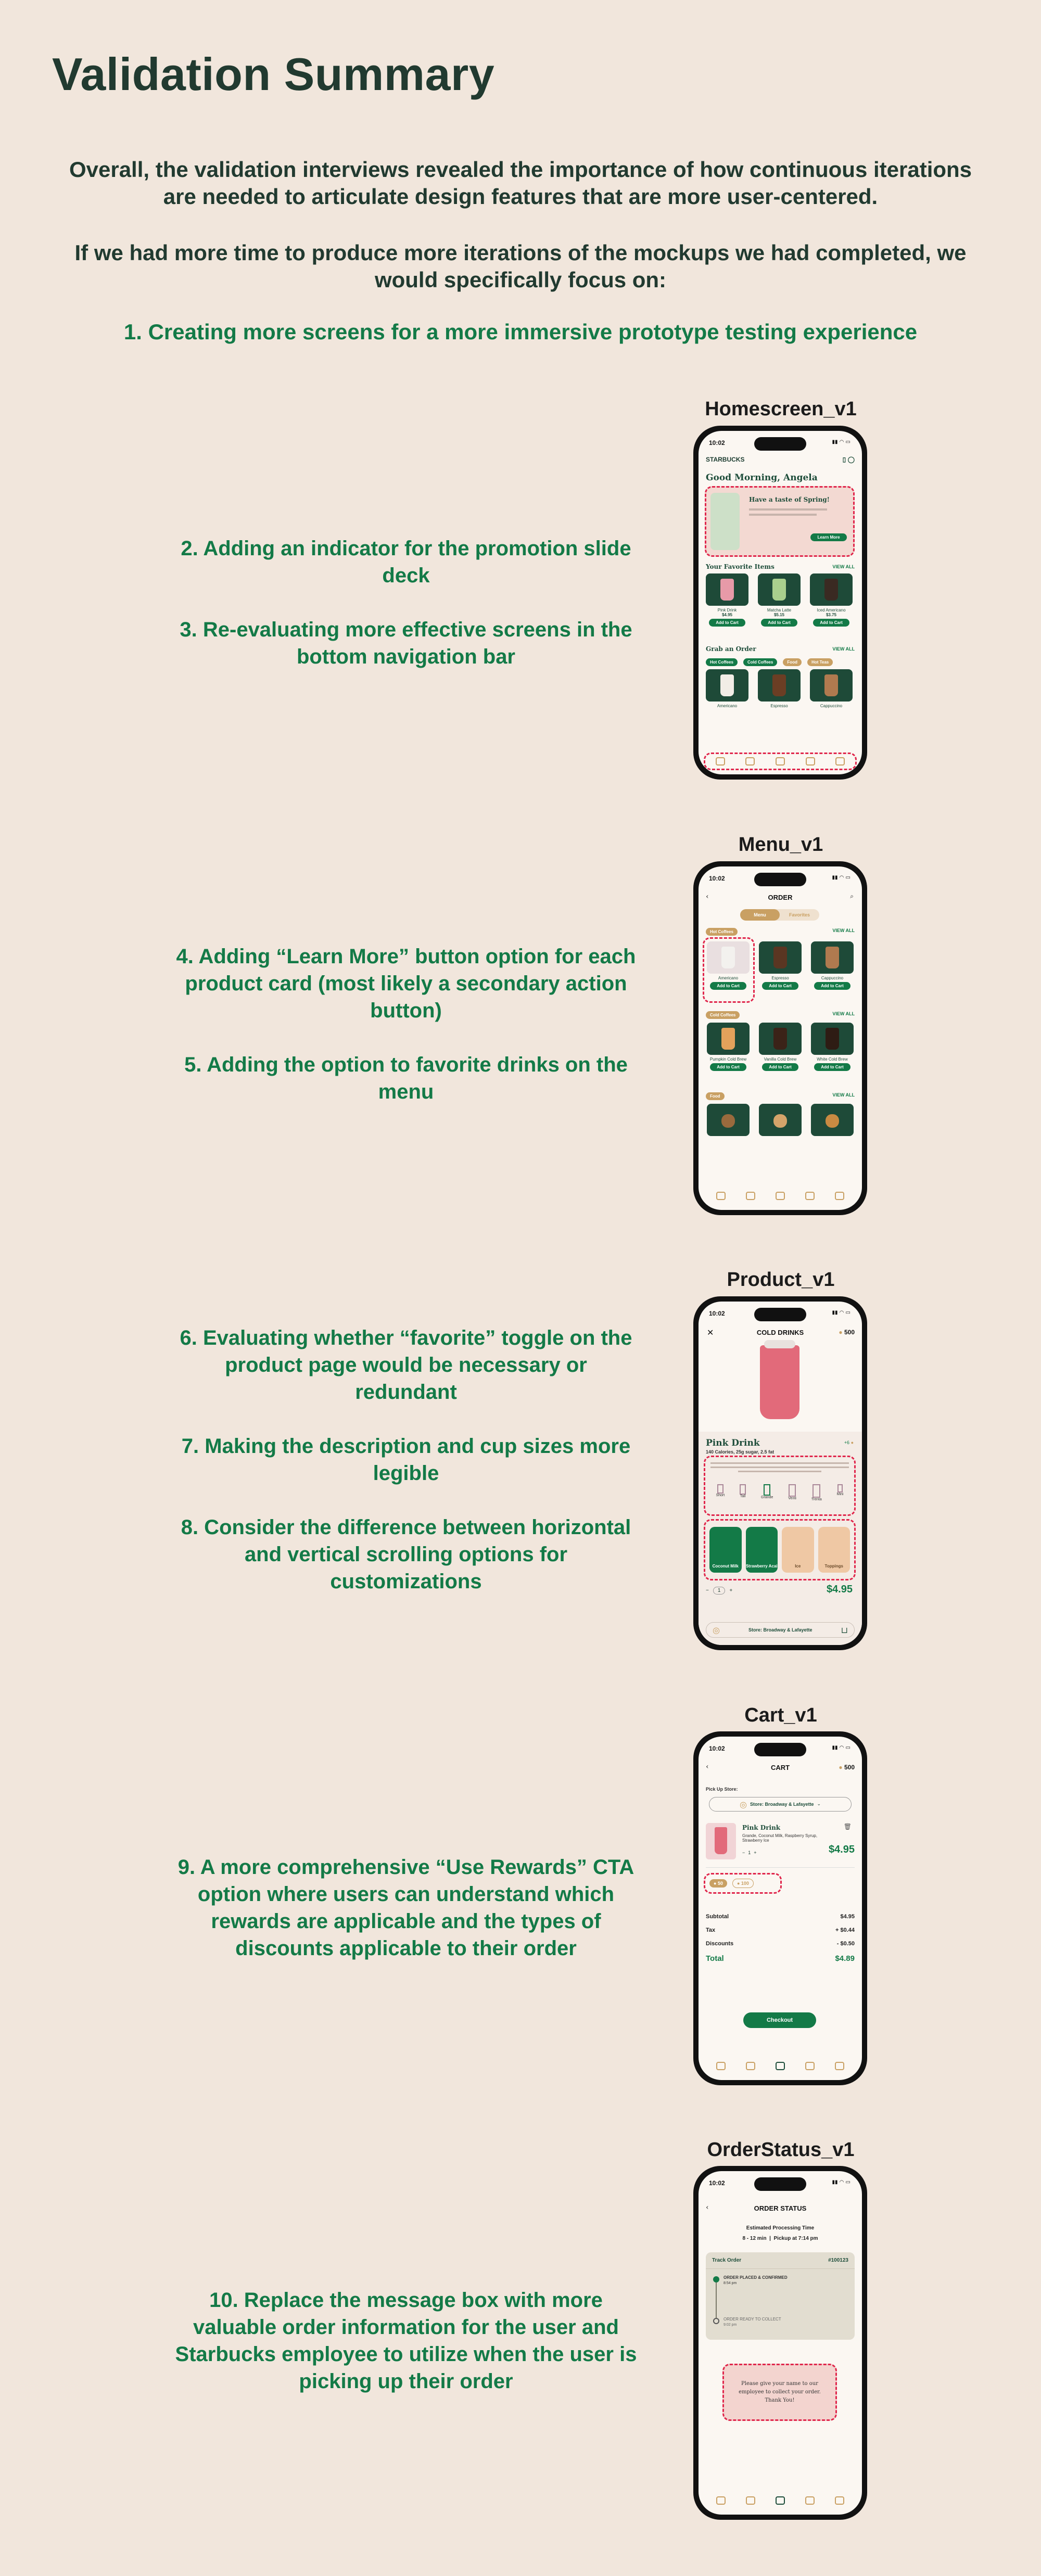 The height and width of the screenshot is (2576, 1041). Describe the element at coordinates (743, 1804) in the screenshot. I see `store-icon: ◎` at that location.